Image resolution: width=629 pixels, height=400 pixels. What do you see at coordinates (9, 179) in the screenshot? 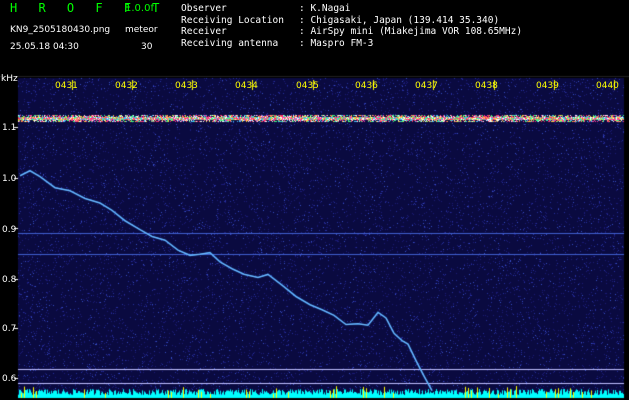
I see `y-tick-label: 1.0` at bounding box center [9, 179].